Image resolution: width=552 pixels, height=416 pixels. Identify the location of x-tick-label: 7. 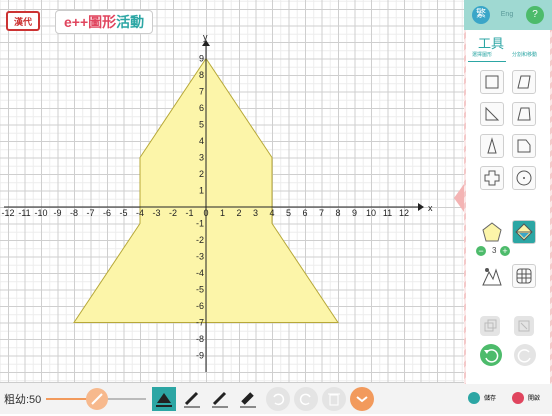
(321, 213).